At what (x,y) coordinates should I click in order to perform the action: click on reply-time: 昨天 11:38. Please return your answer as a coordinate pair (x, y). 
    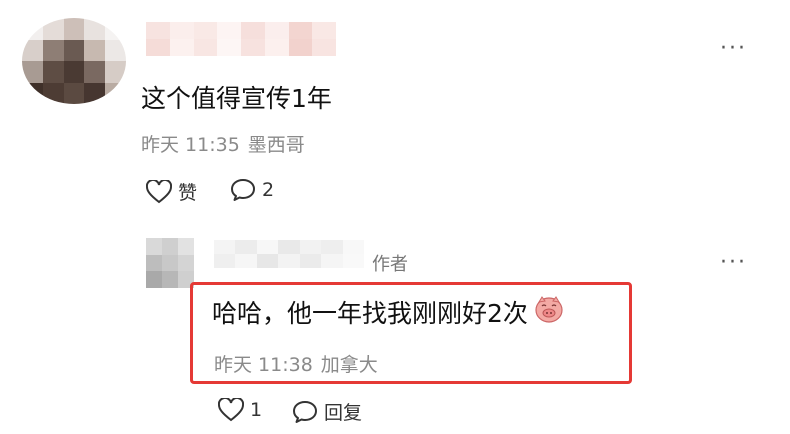
    Looking at the image, I should click on (263, 365).